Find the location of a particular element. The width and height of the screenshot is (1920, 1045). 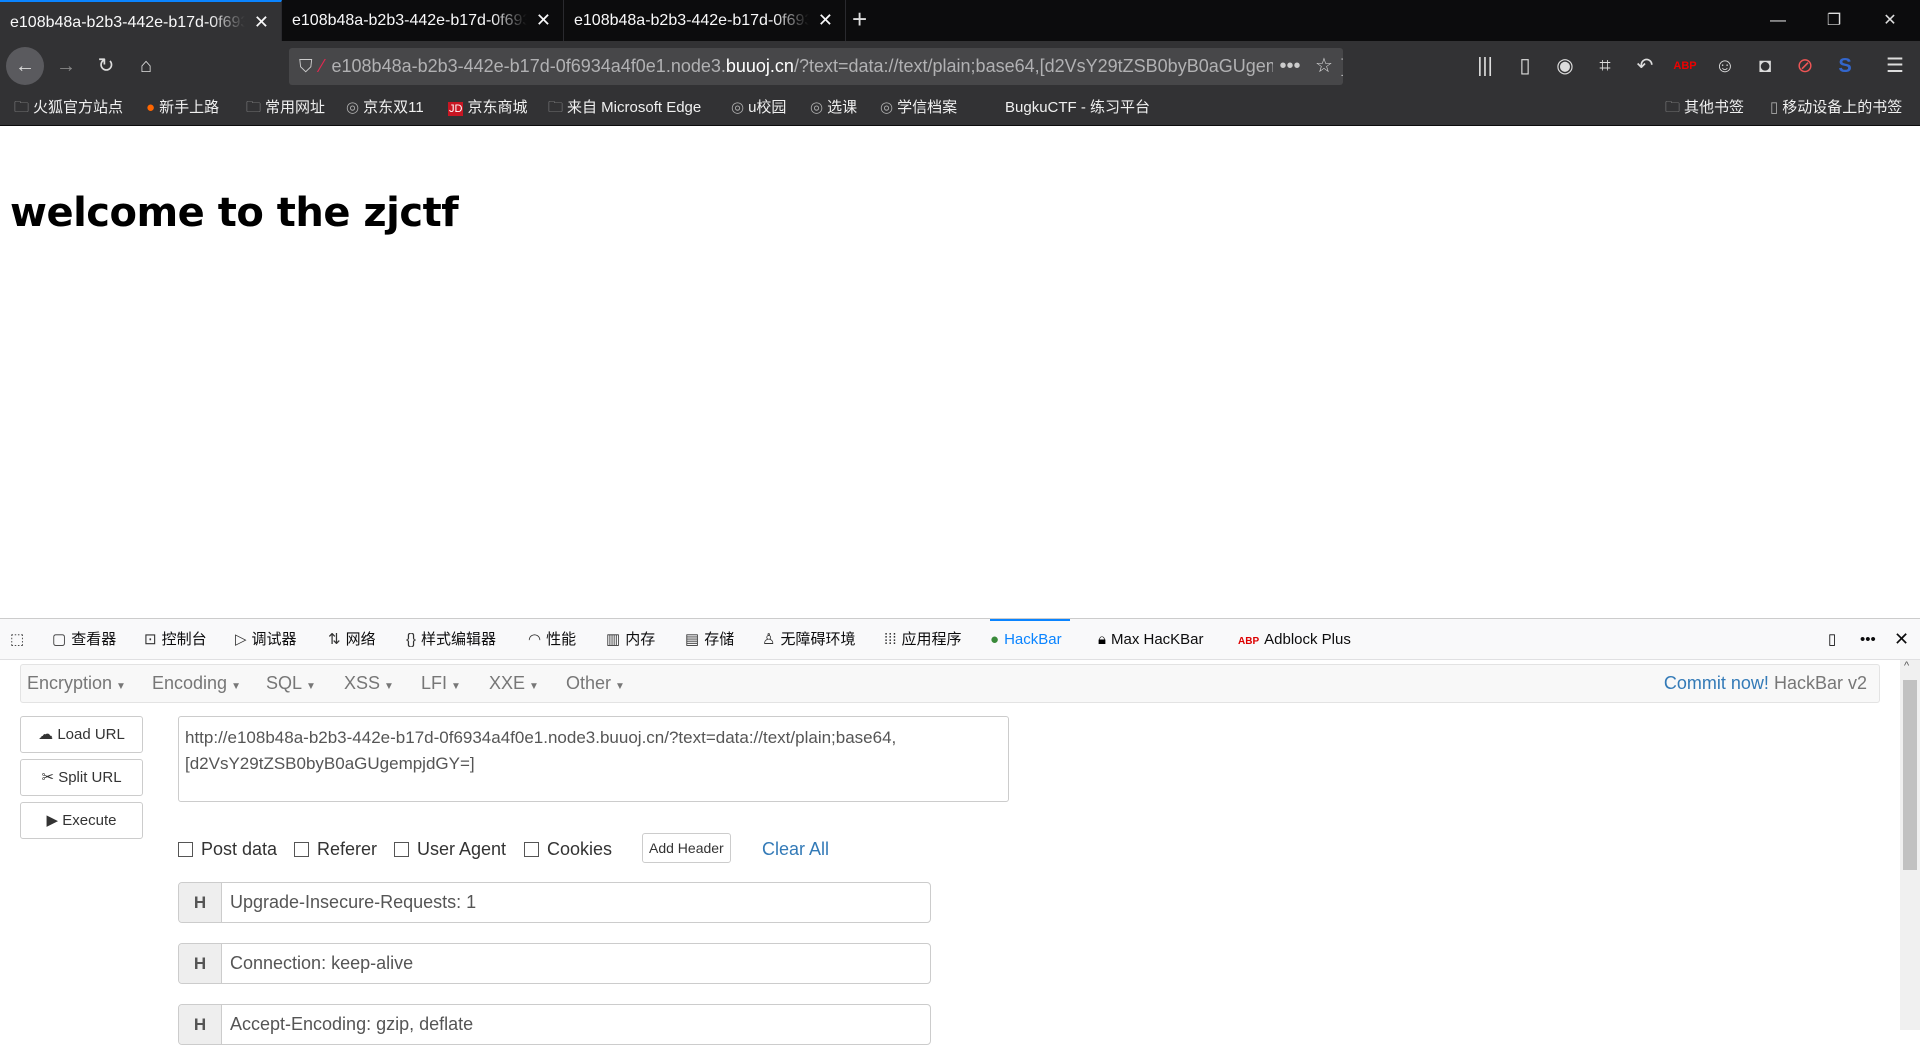

menu-other: Other ▼ is located at coordinates (595, 685).